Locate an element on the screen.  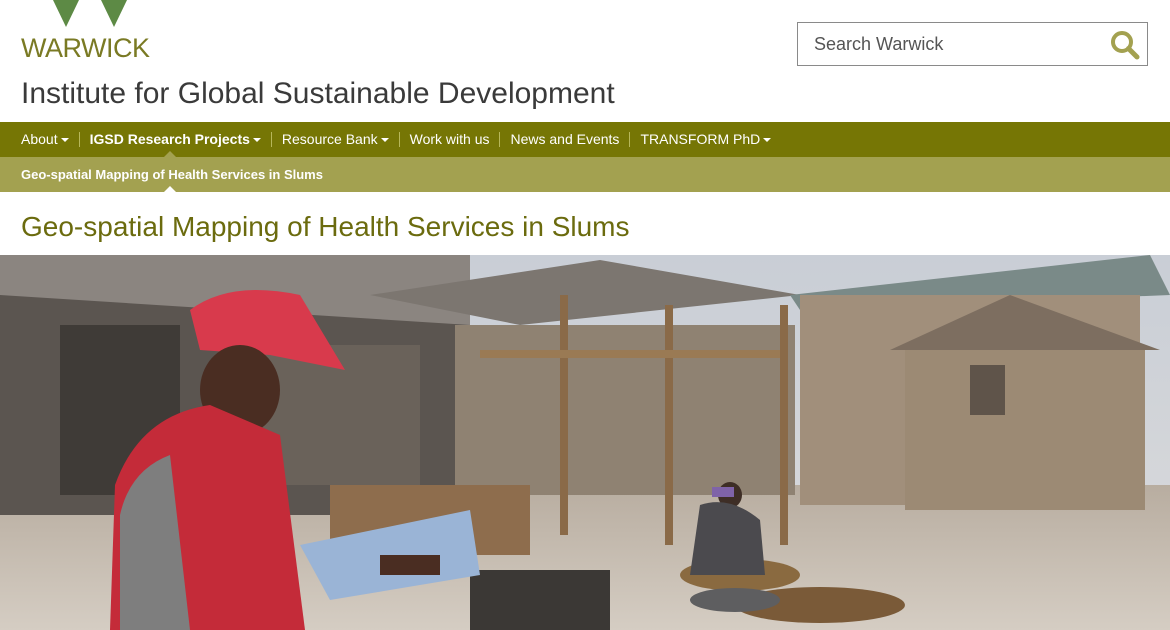
search-button is located at coordinates (1125, 45).